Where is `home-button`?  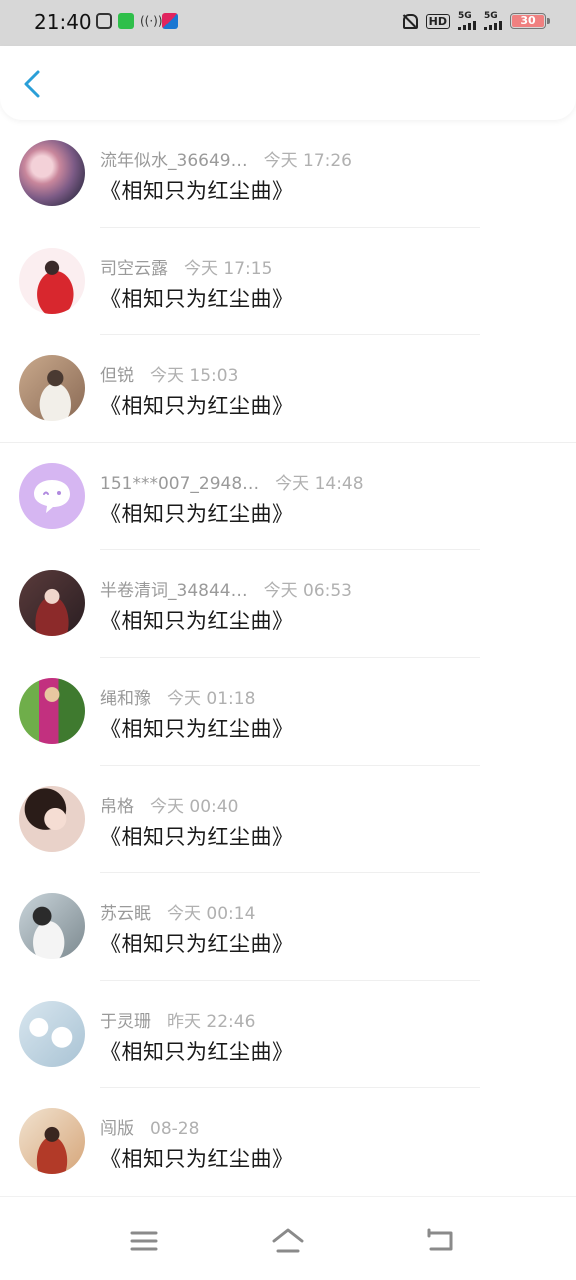 home-button is located at coordinates (288, 1241).